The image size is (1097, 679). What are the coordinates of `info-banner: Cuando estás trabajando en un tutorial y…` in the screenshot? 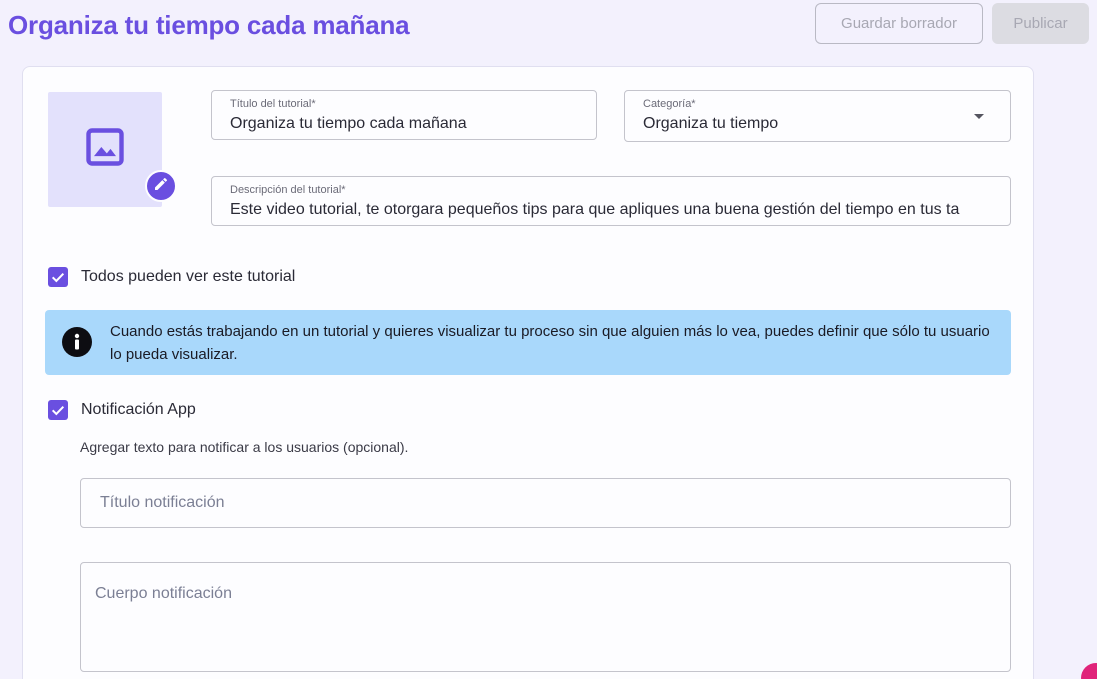 It's located at (528, 342).